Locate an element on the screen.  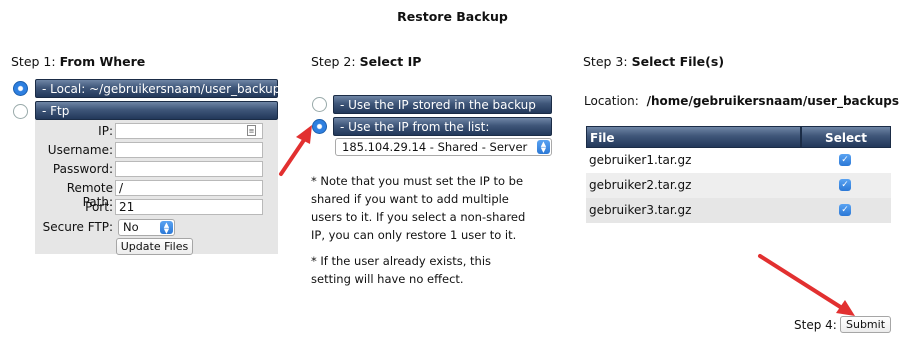
arrow-to-submit is located at coordinates (806, 285).